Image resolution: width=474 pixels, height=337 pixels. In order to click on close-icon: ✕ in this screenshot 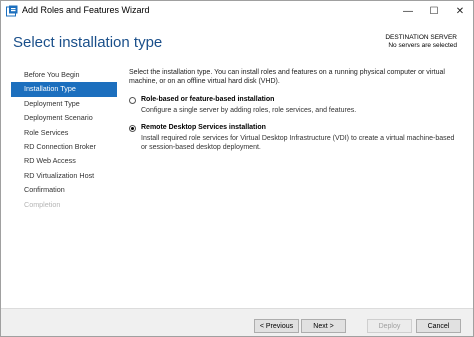, I will do `click(460, 11)`.